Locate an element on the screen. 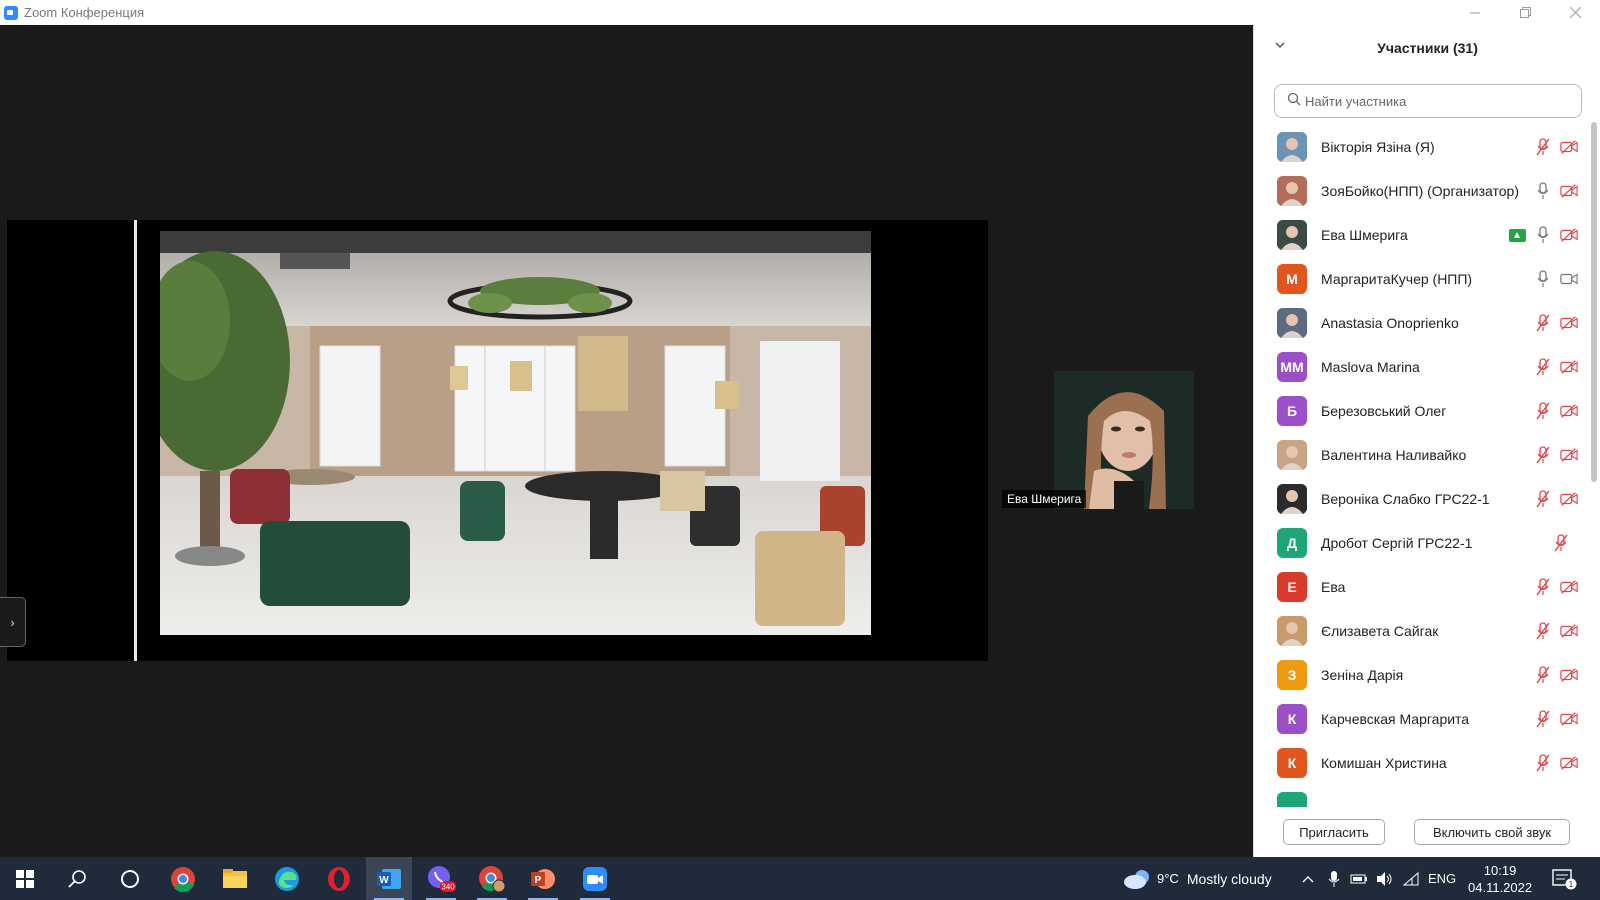 Image resolution: width=1600 pixels, height=900 pixels. participants-scrollbar is located at coordinates (1594, 302).